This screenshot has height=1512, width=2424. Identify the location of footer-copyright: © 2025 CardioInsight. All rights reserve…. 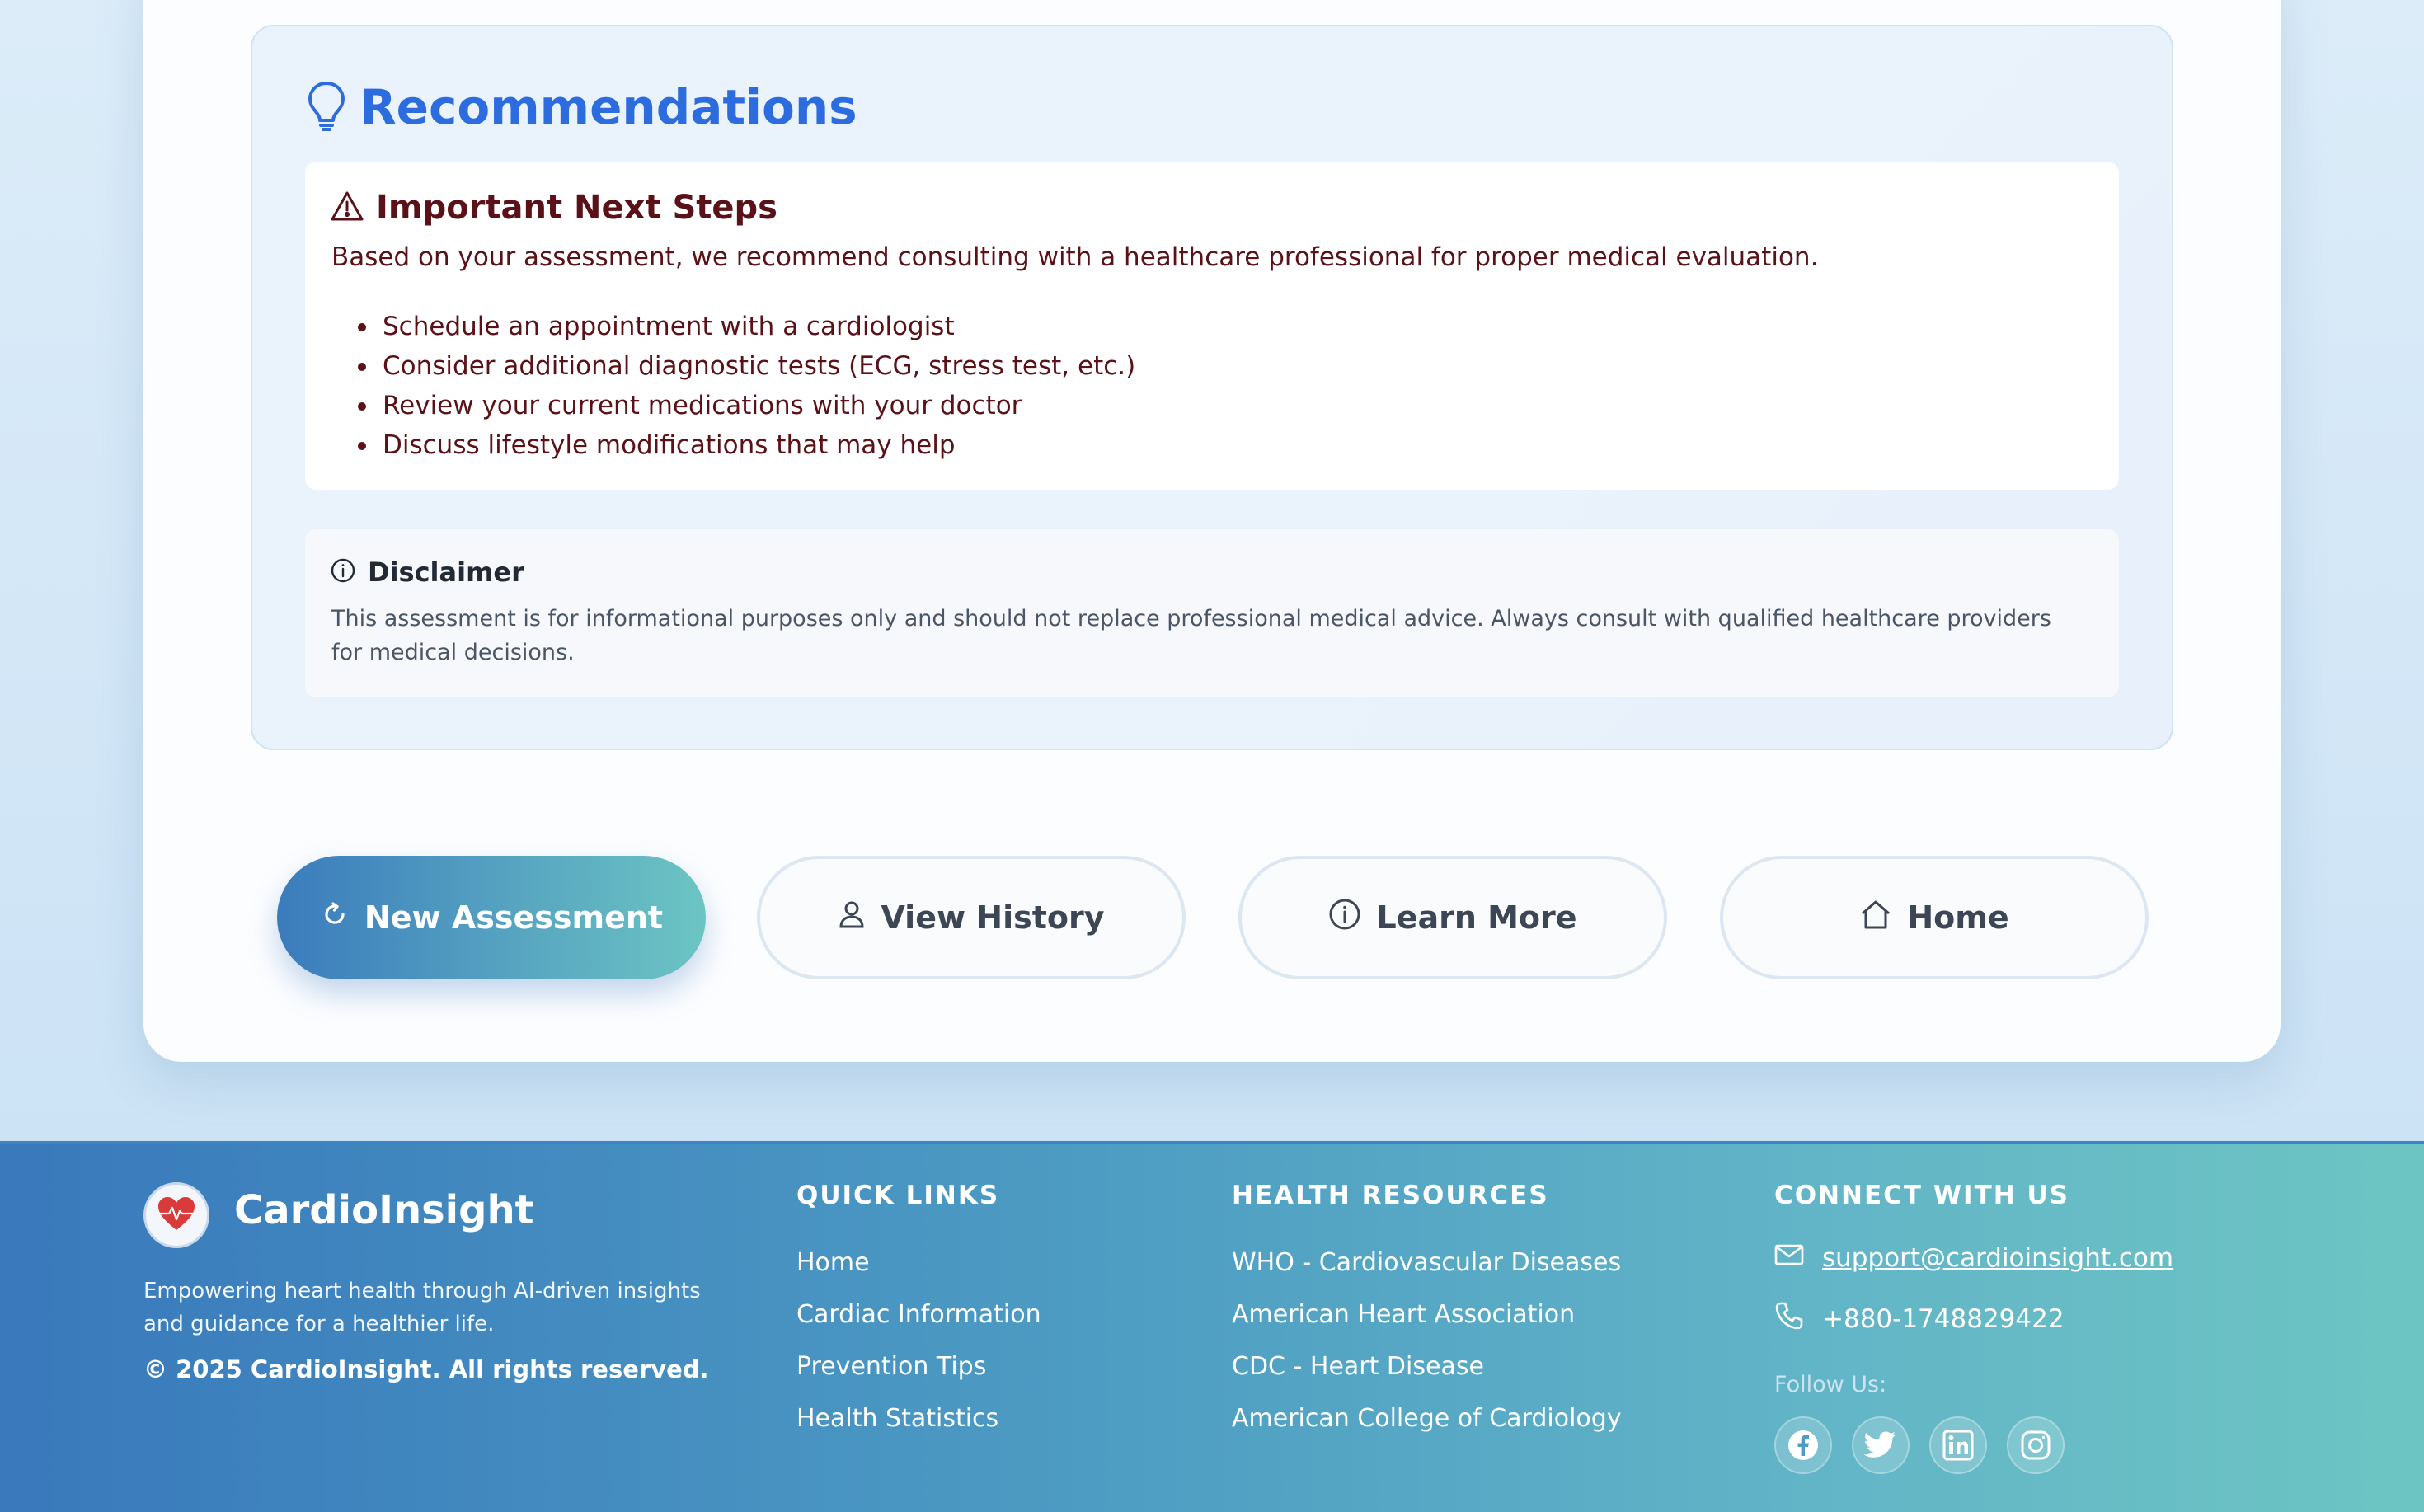
(426, 1369).